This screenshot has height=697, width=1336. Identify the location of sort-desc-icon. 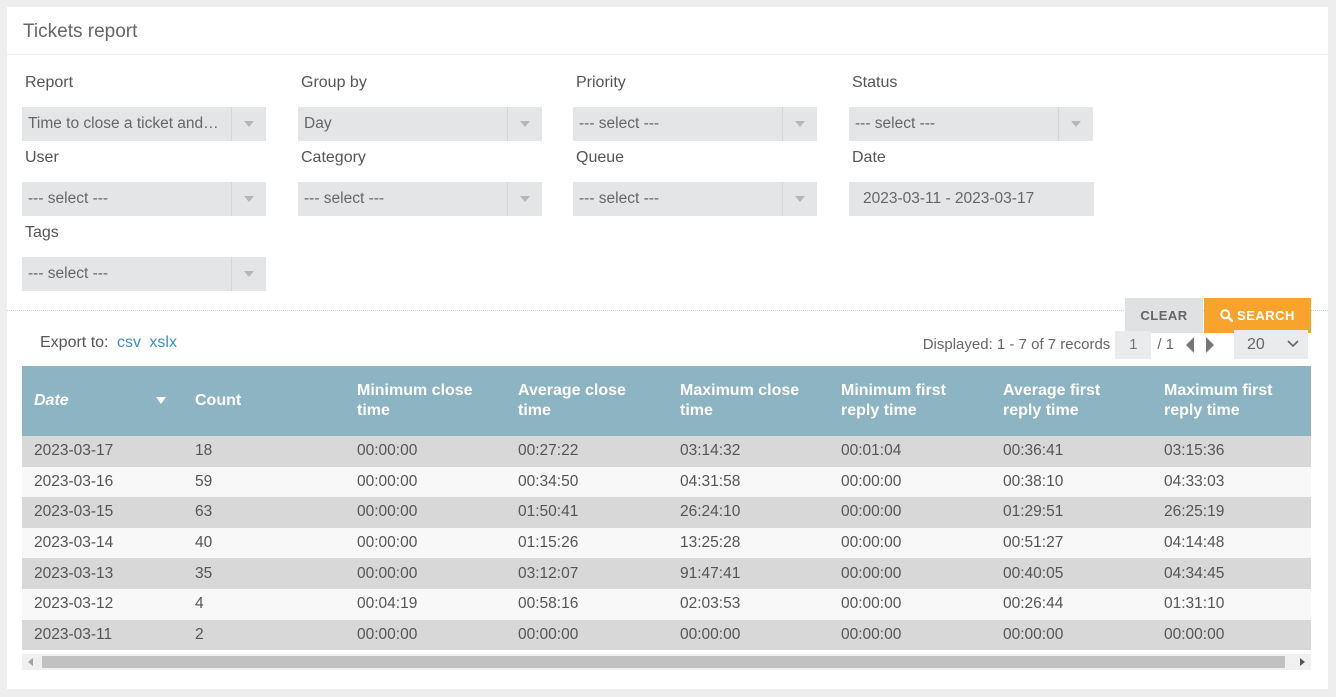
(161, 400).